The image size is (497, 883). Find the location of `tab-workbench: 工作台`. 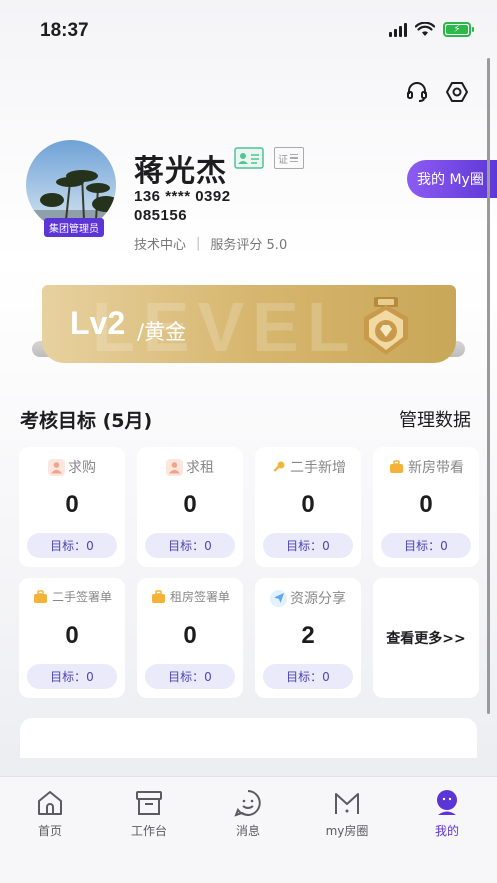

tab-workbench: 工作台 is located at coordinates (149, 813).